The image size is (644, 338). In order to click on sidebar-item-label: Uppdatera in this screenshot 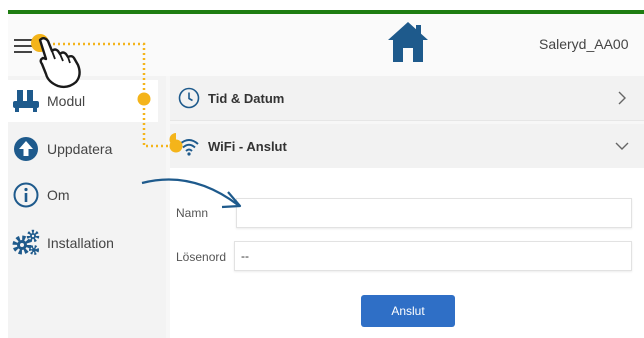, I will do `click(80, 149)`.